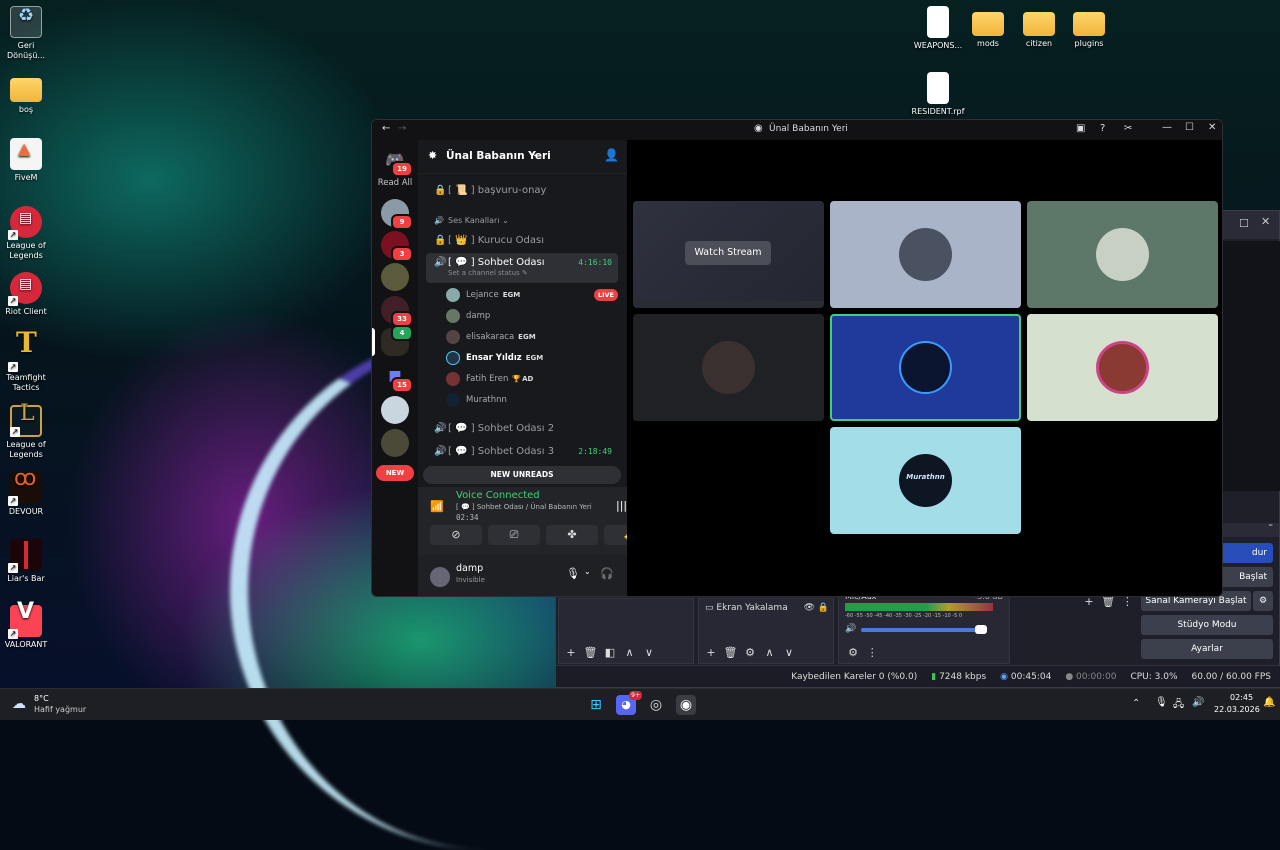  Describe the element at coordinates (1237, 709) in the screenshot. I see `clock-date: 22.03.2026` at that location.